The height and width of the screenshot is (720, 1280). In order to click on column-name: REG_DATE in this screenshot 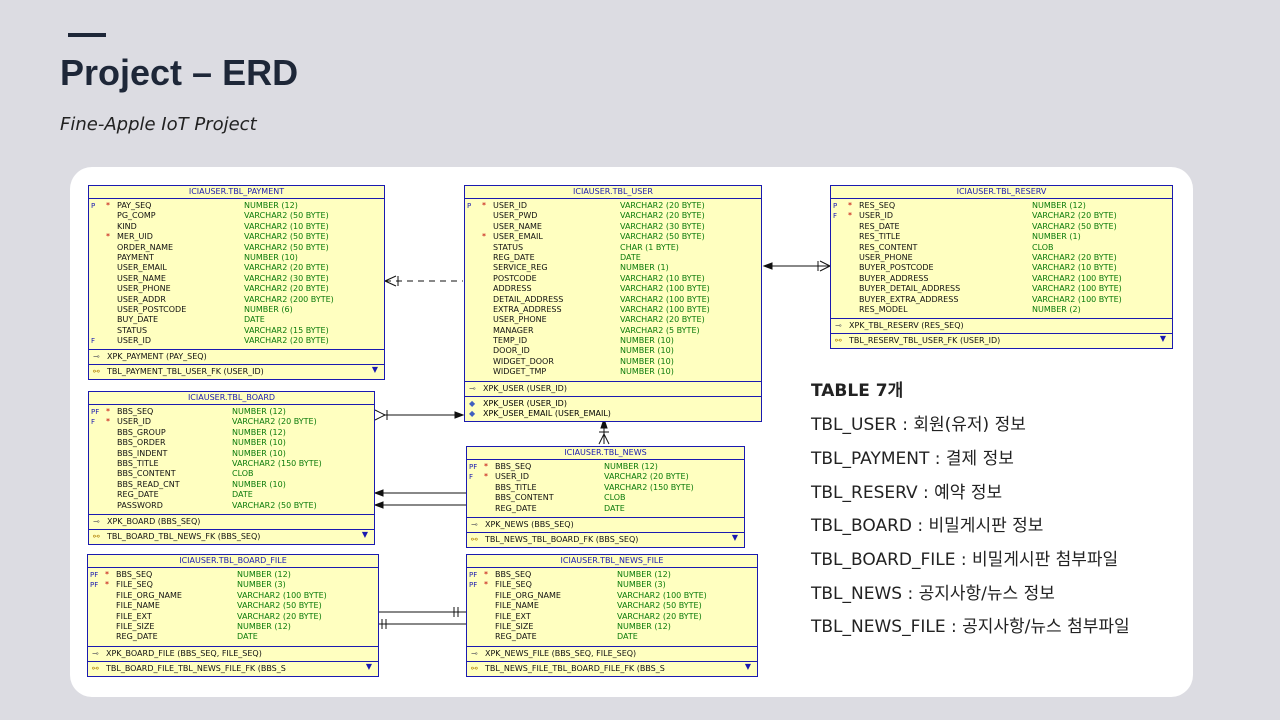, I will do `click(137, 637)`.